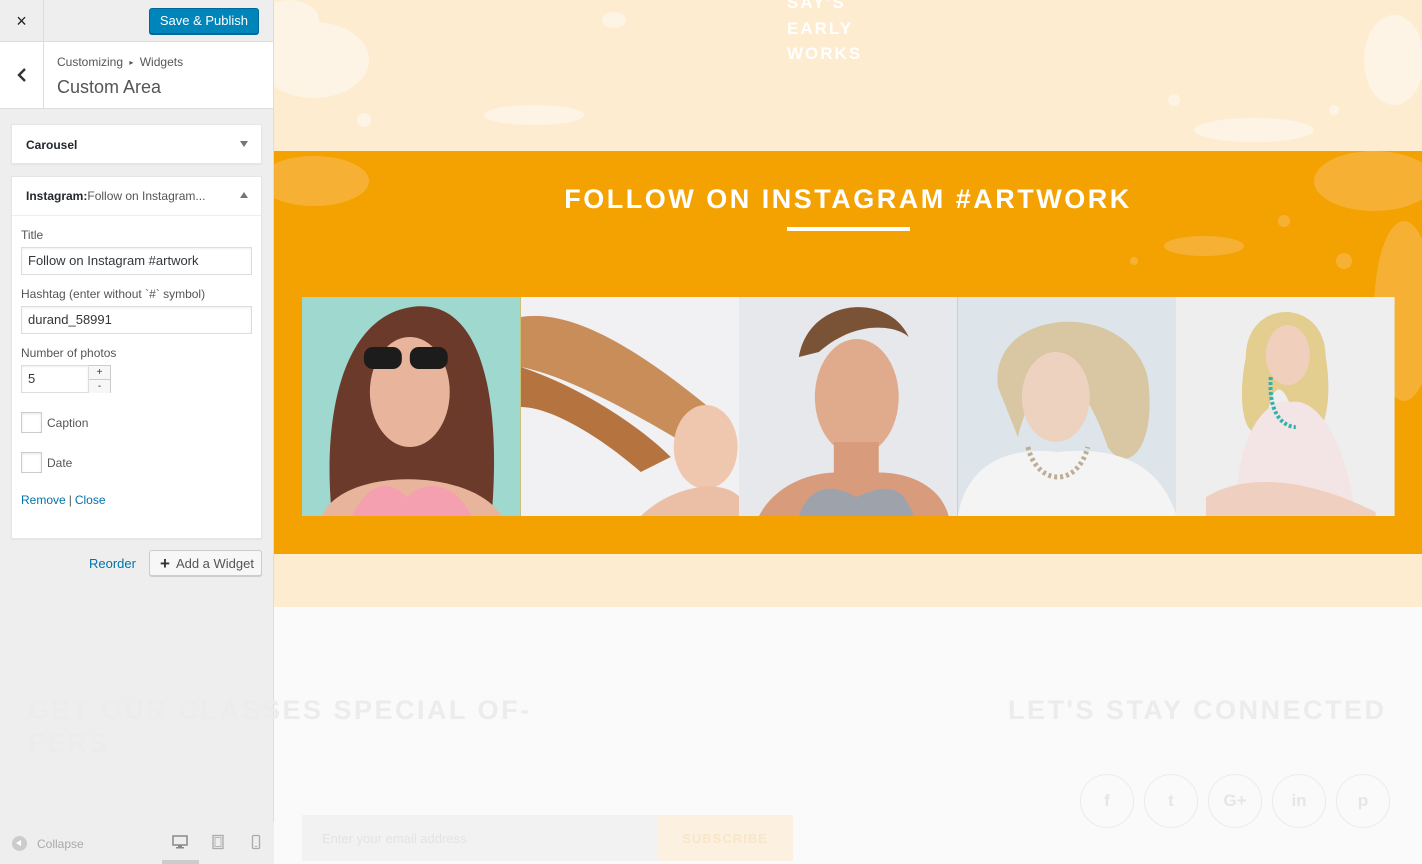 The image size is (1422, 864). What do you see at coordinates (1107, 801) in the screenshot?
I see `facebook-icon: f` at bounding box center [1107, 801].